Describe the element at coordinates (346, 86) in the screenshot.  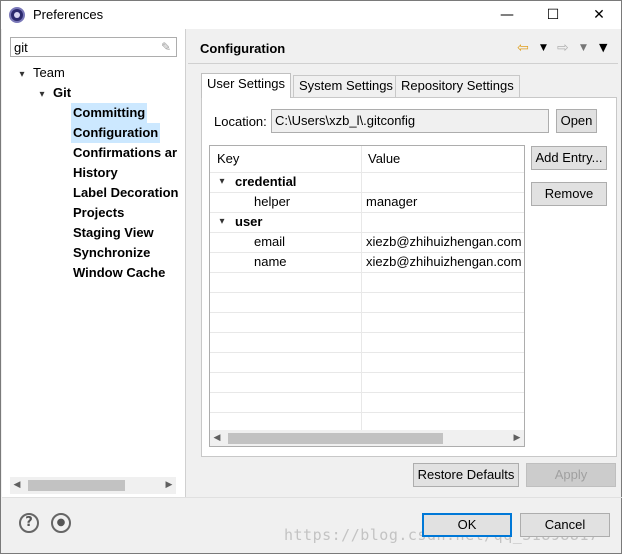
I see `tab-system-settings: System Settings` at that location.